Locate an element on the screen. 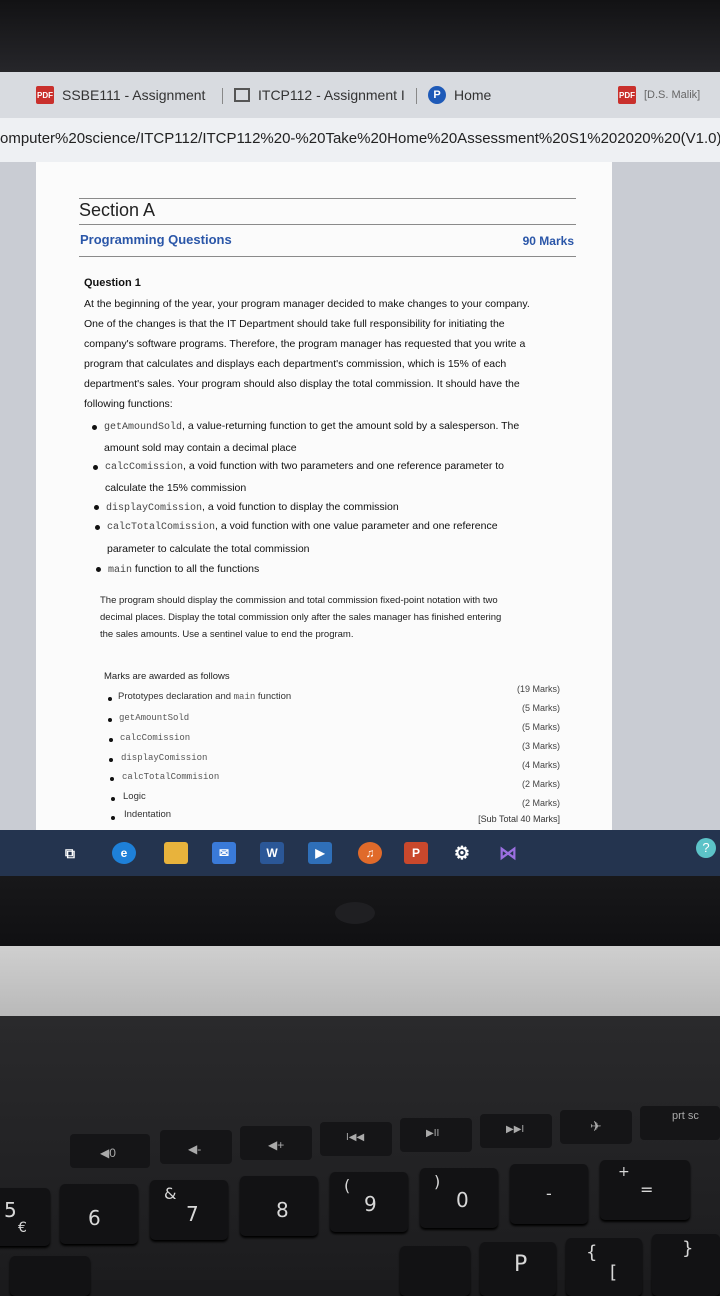  top-rule is located at coordinates (327, 198).